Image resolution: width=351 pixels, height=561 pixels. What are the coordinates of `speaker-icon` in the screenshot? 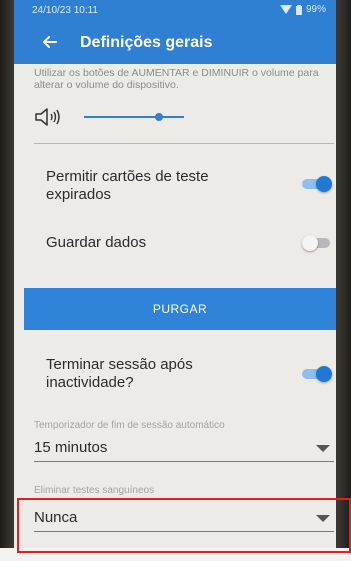 It's located at (47, 117).